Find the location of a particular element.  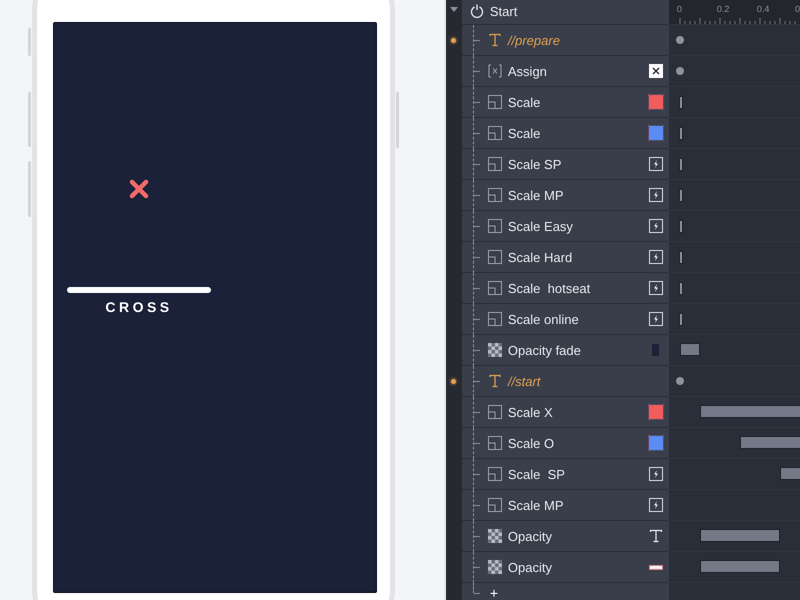

ruler-label: 0.4 is located at coordinates (763, 9).